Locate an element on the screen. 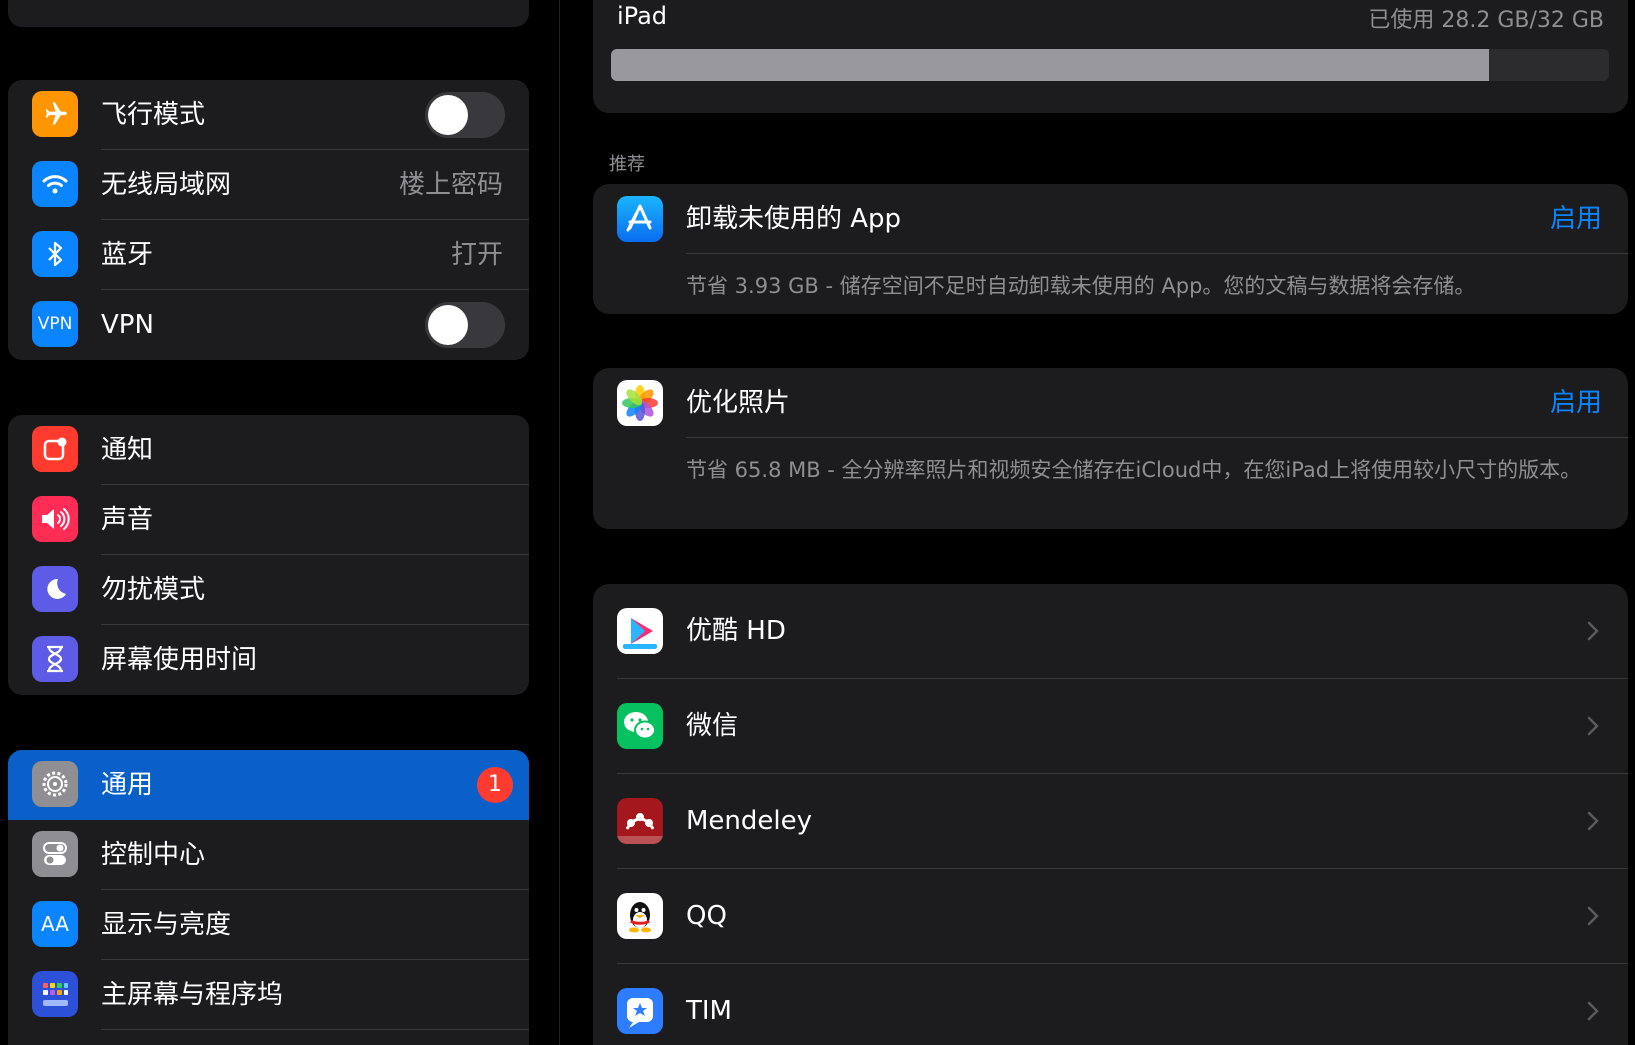 This screenshot has height=1045, width=1635. storage-summary-card: iPad 已使用 28.2 GB/32 GB is located at coordinates (1110, 56).